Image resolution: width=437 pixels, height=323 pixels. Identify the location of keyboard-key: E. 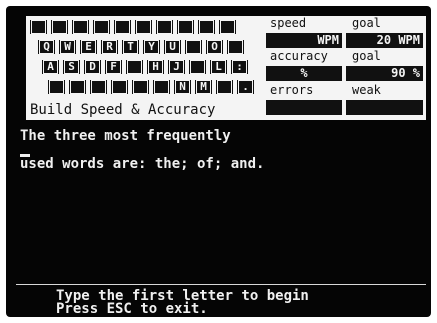
(88, 47).